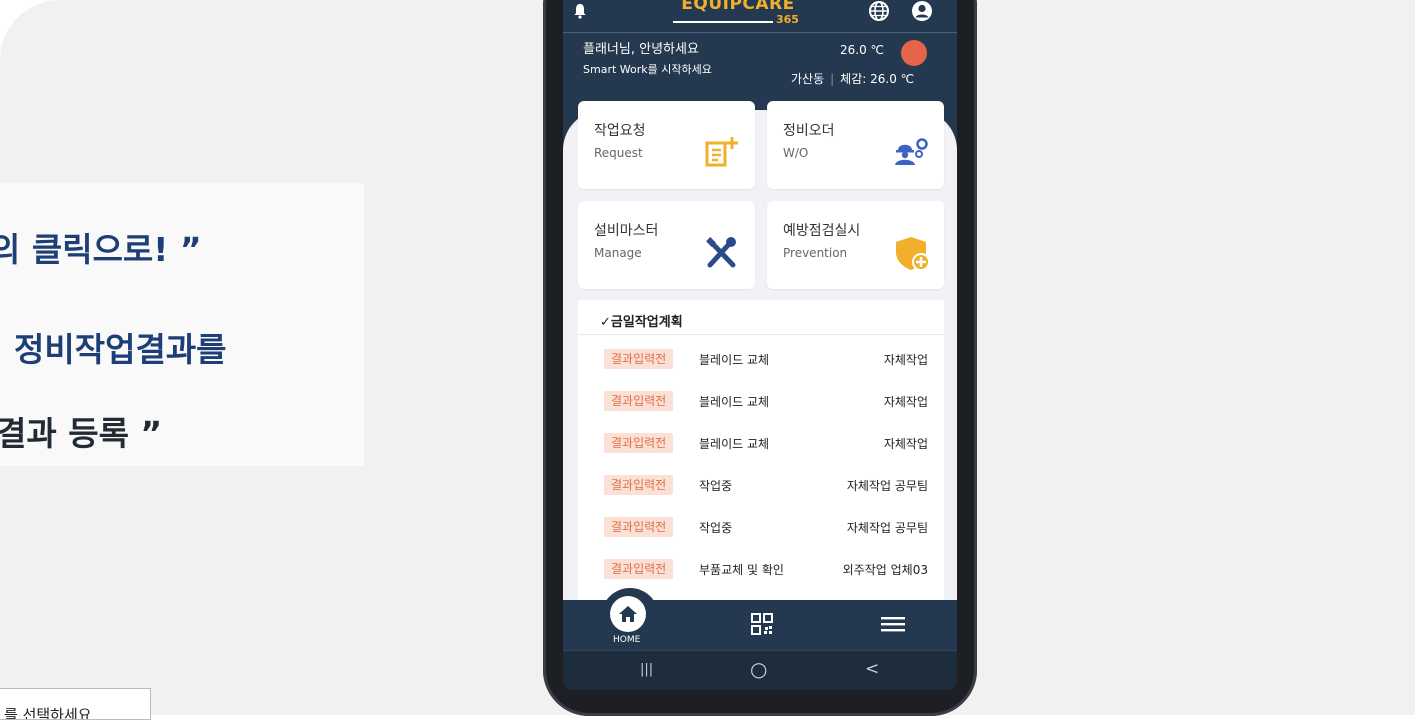 The image size is (1415, 720). Describe the element at coordinates (620, 131) in the screenshot. I see `card-title: 작업요청` at that location.